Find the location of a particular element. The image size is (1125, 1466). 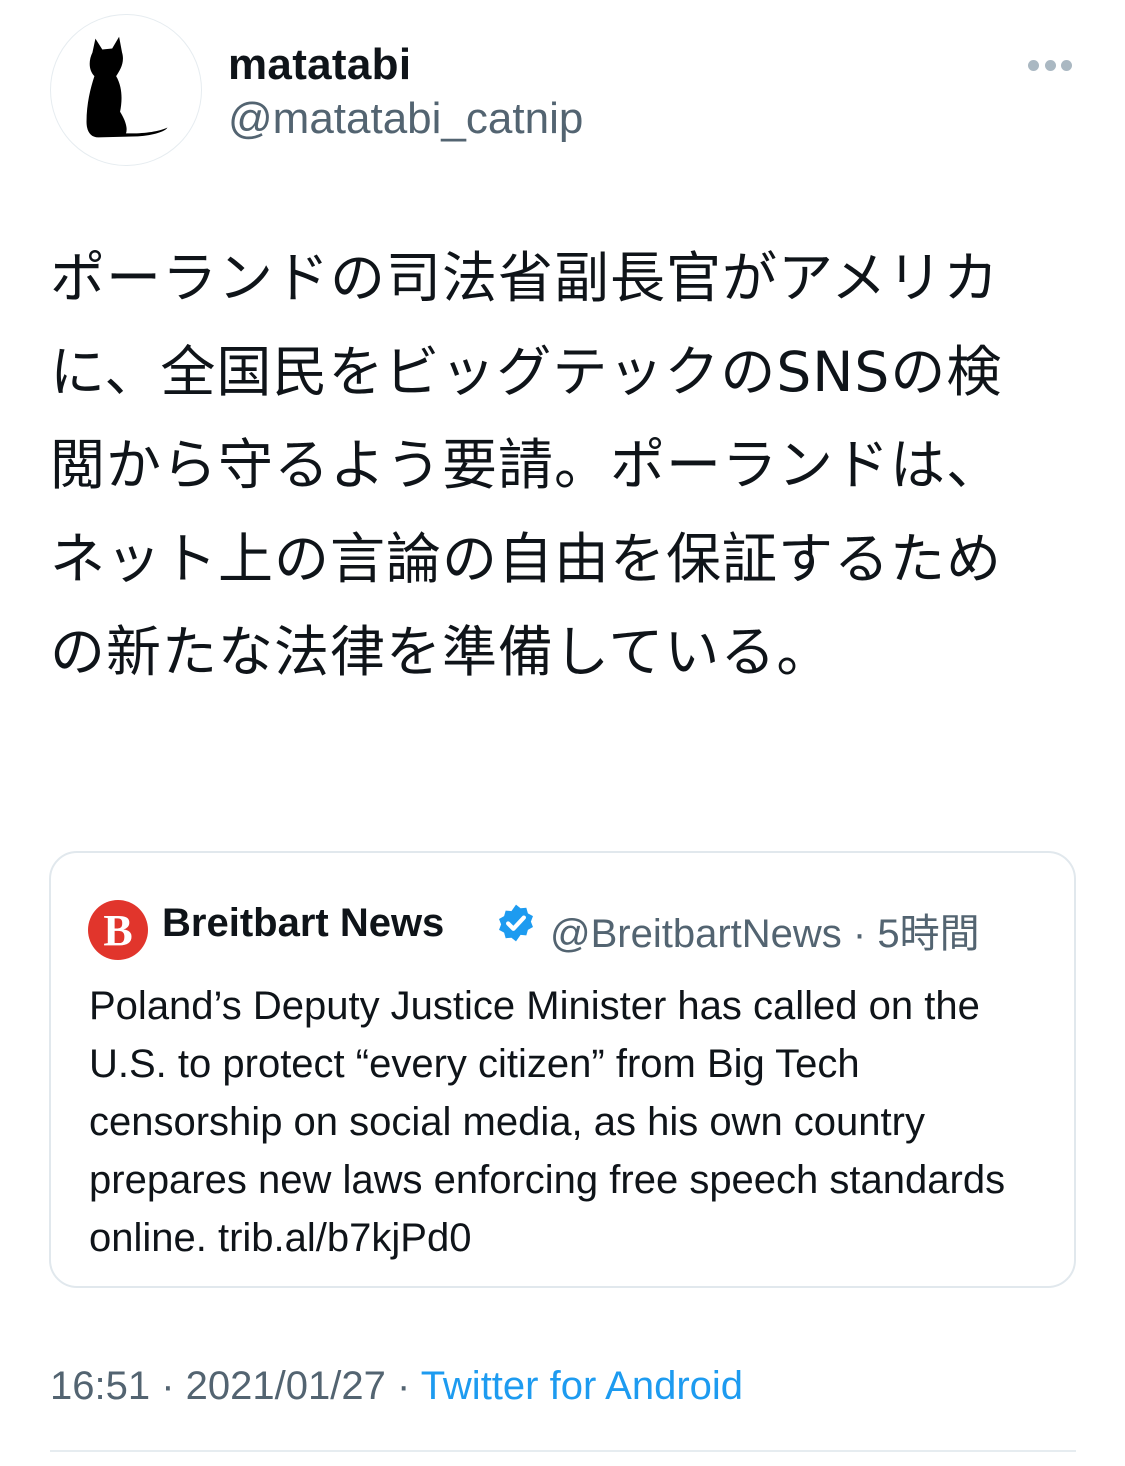

author-handle: @matatabi_catnip is located at coordinates (405, 119).